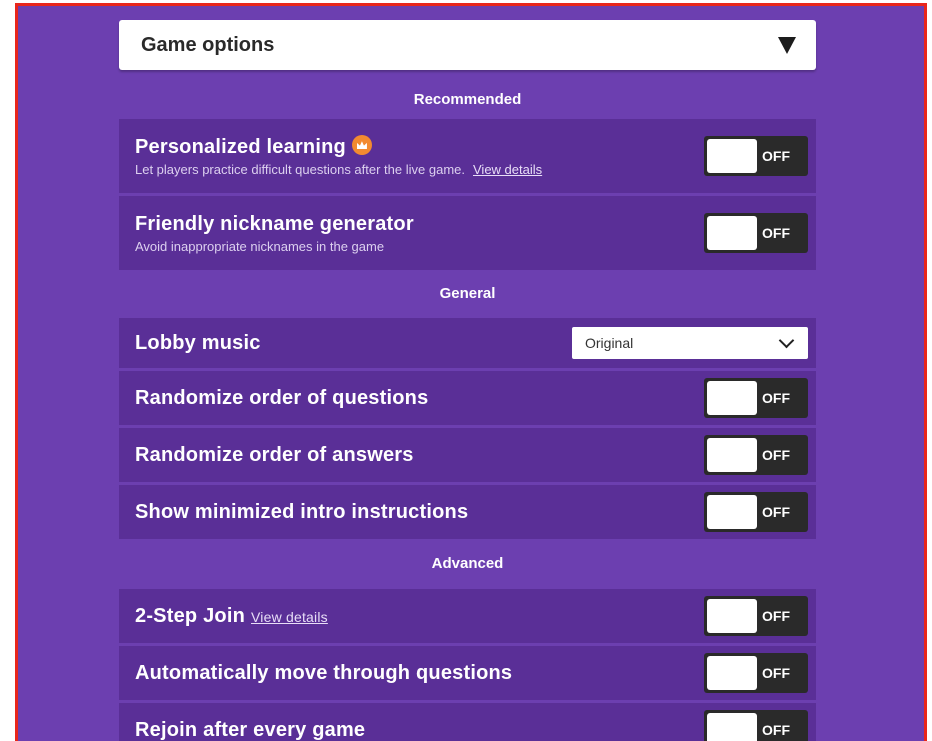 The height and width of the screenshot is (741, 932). I want to click on option-randomize-answers: Randomize order of answers OFF, so click(467, 455).